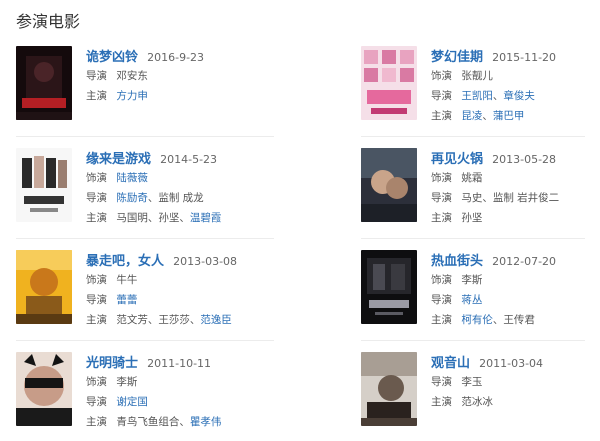  Describe the element at coordinates (515, 382) in the screenshot. I see `director-row: 导演 李玉` at that location.